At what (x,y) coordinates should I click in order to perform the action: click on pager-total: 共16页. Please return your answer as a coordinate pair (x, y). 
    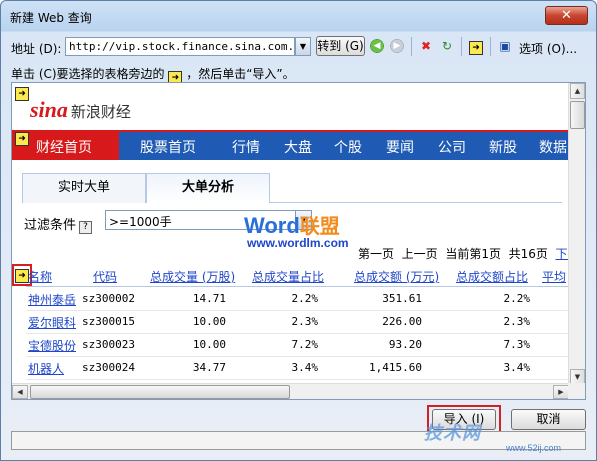
    Looking at the image, I should click on (528, 254).